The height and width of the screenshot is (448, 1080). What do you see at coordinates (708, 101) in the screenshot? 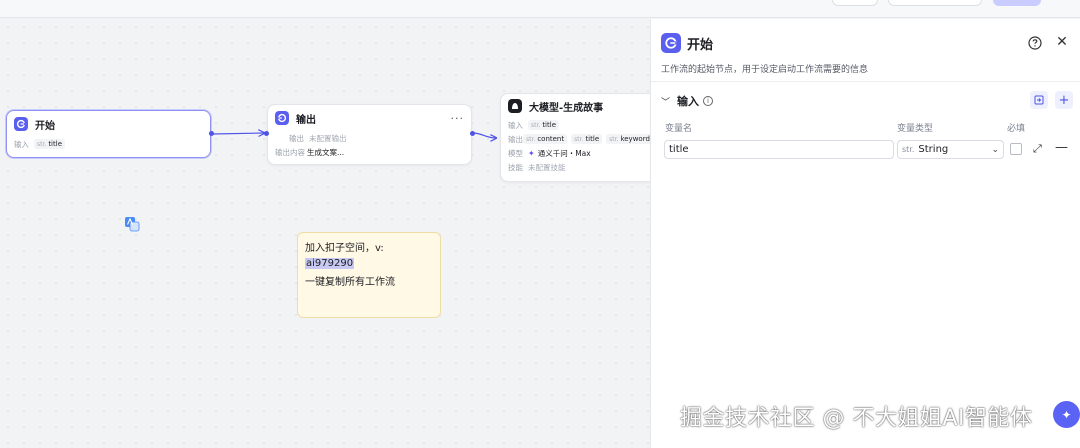
I see `info-icon: i` at bounding box center [708, 101].